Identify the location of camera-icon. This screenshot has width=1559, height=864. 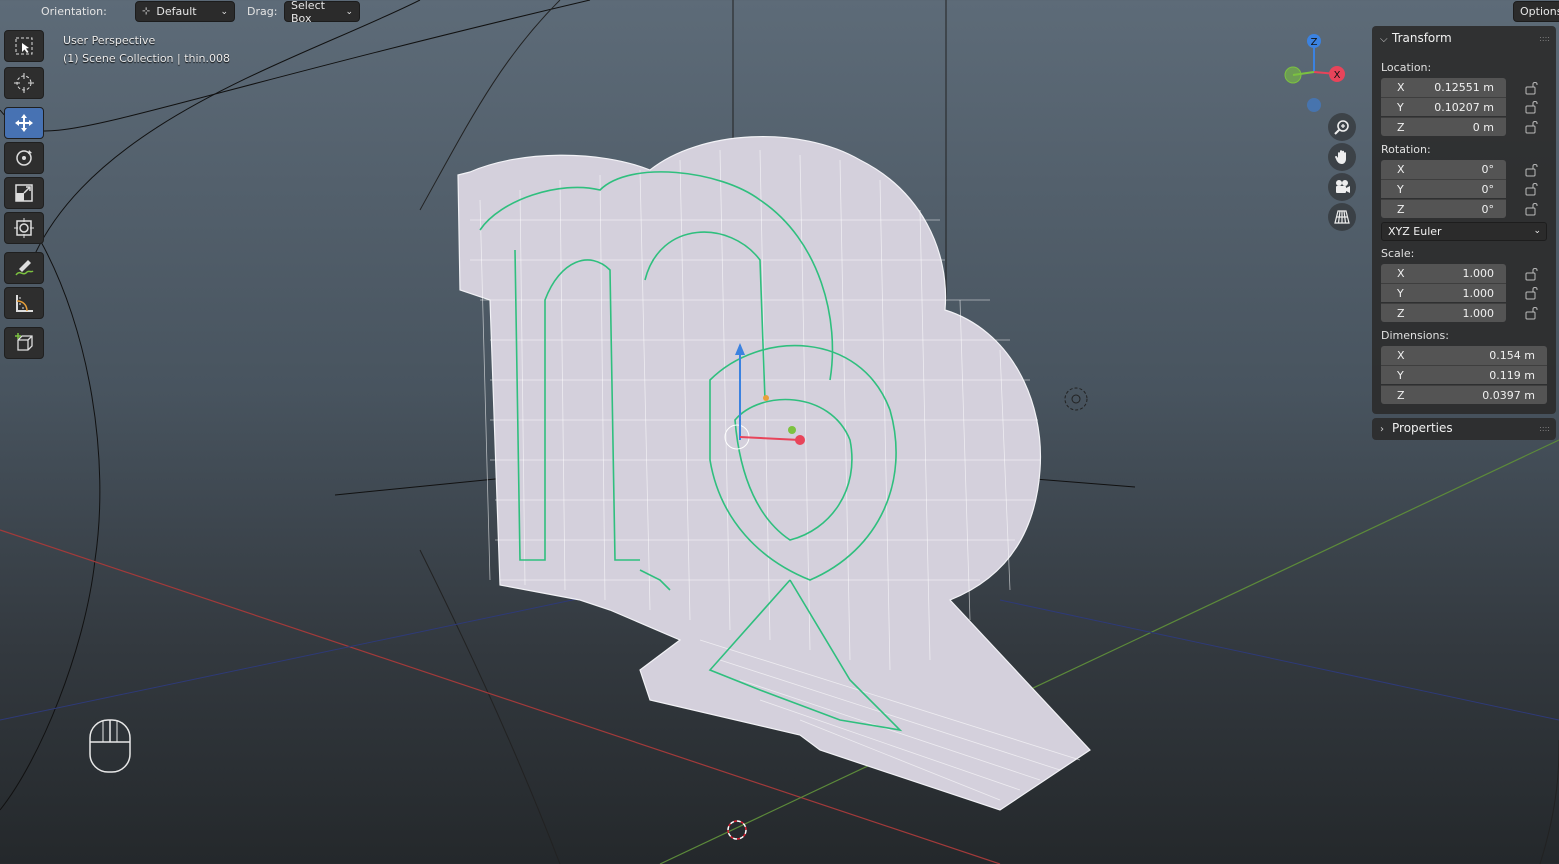
(1343, 186).